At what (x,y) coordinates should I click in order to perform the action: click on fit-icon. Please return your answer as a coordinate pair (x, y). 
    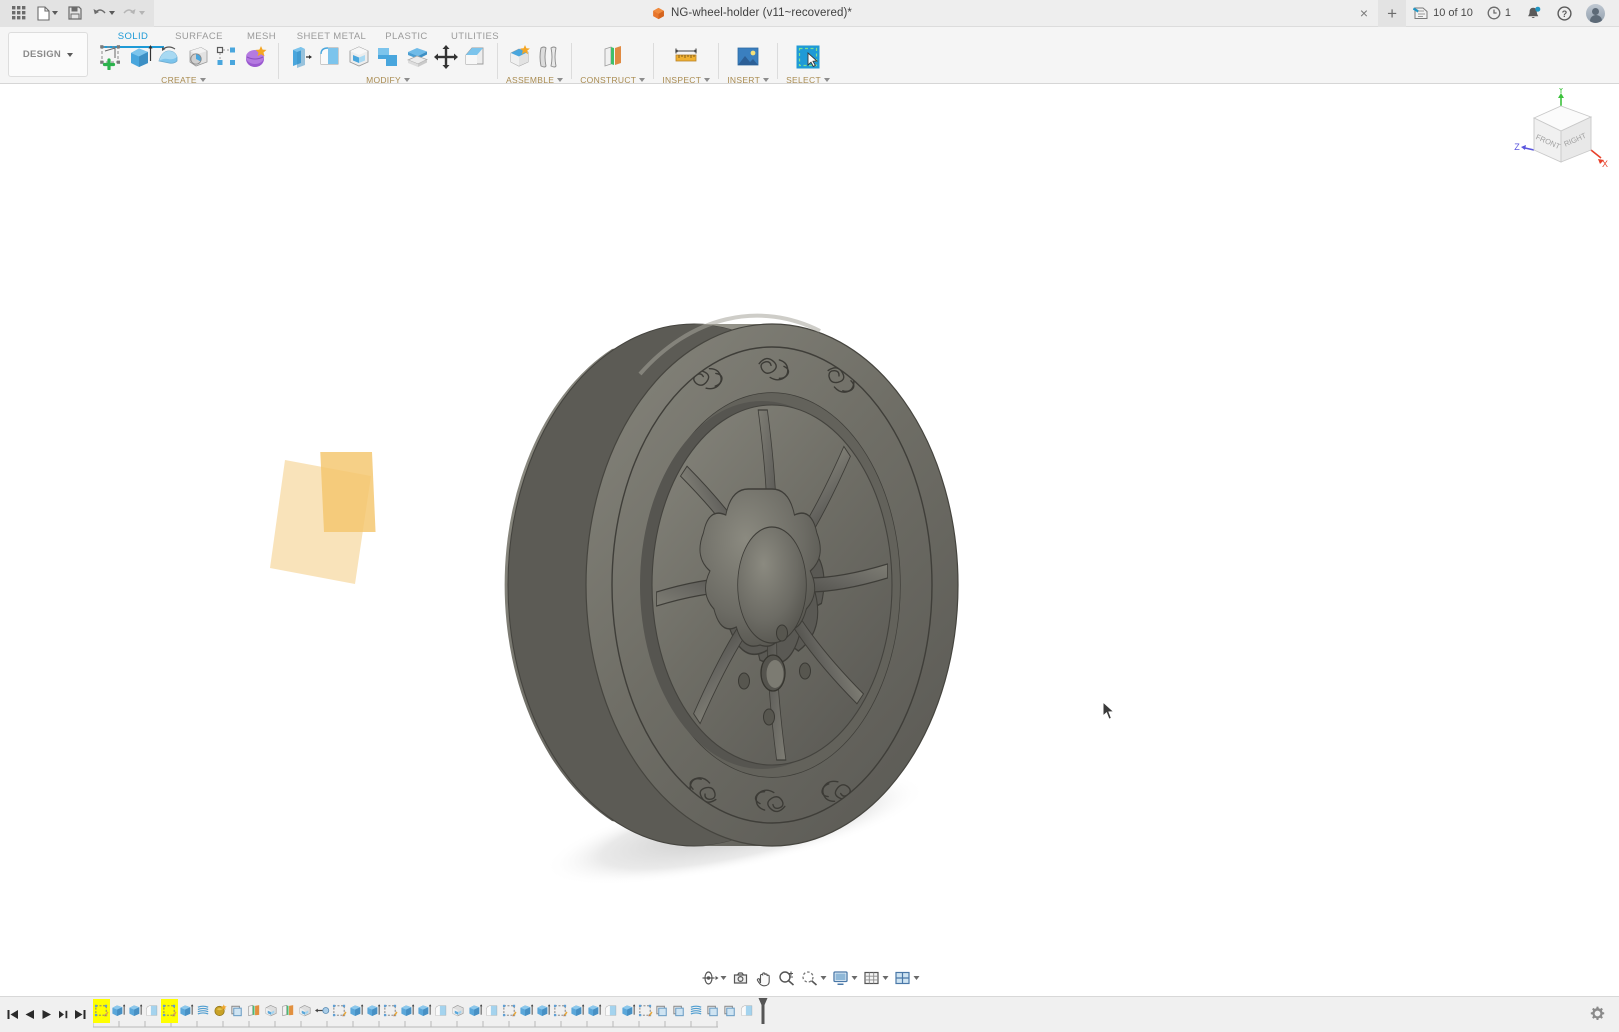
    Looking at the image, I should click on (813, 978).